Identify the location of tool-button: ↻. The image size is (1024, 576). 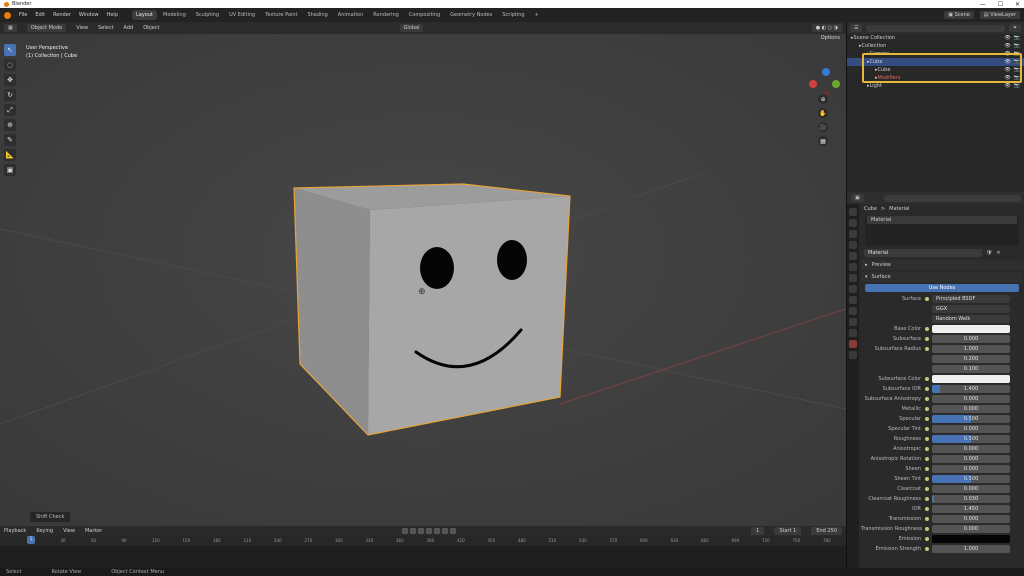
(10, 95).